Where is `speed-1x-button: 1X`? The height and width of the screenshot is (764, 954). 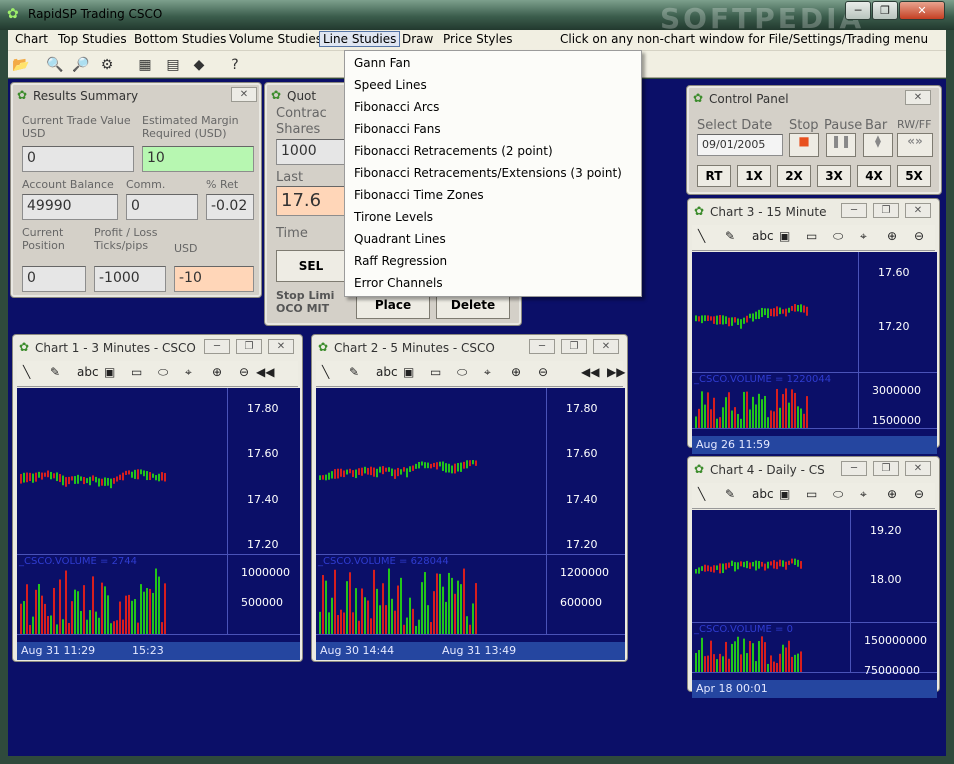 speed-1x-button: 1X is located at coordinates (754, 176).